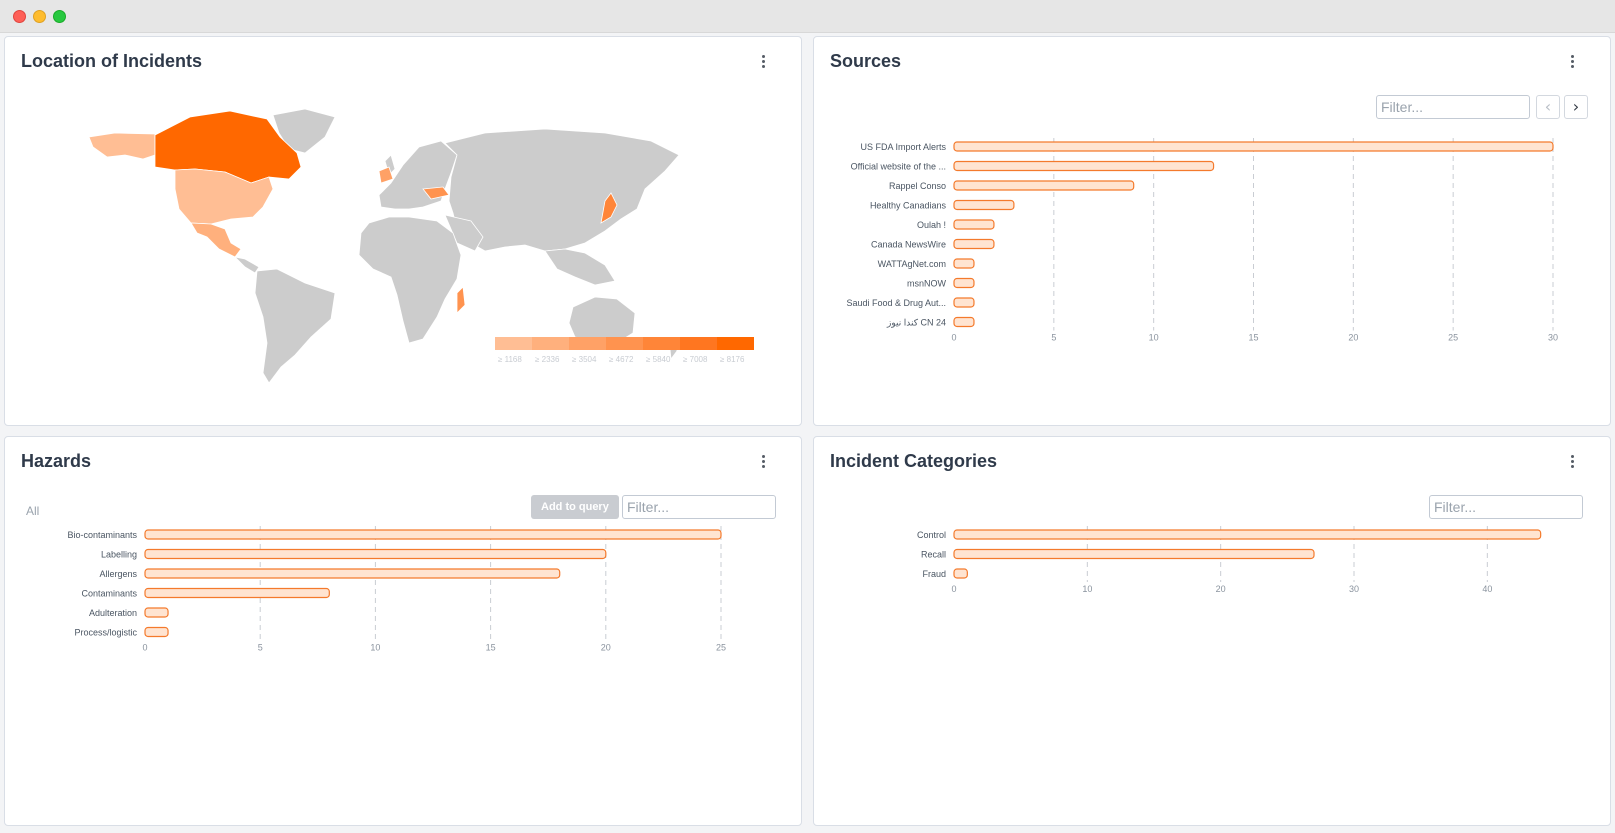  Describe the element at coordinates (216, 240) in the screenshot. I see `map-country-mexico` at that location.